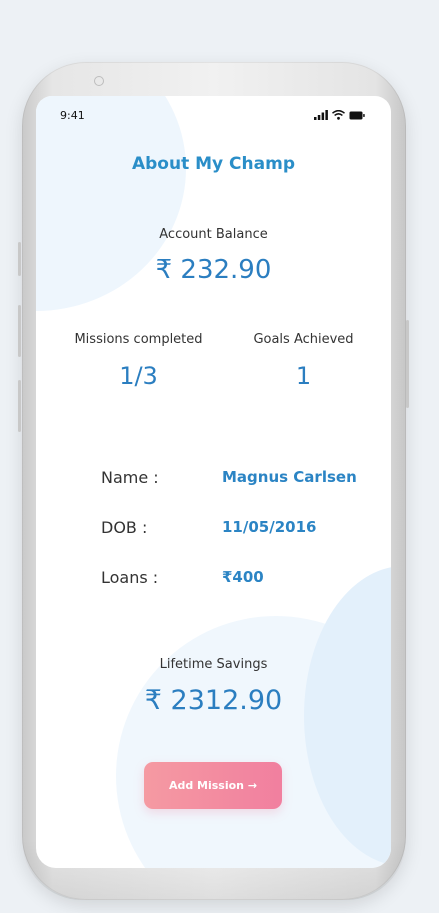  What do you see at coordinates (99, 81) in the screenshot?
I see `camera-icon` at bounding box center [99, 81].